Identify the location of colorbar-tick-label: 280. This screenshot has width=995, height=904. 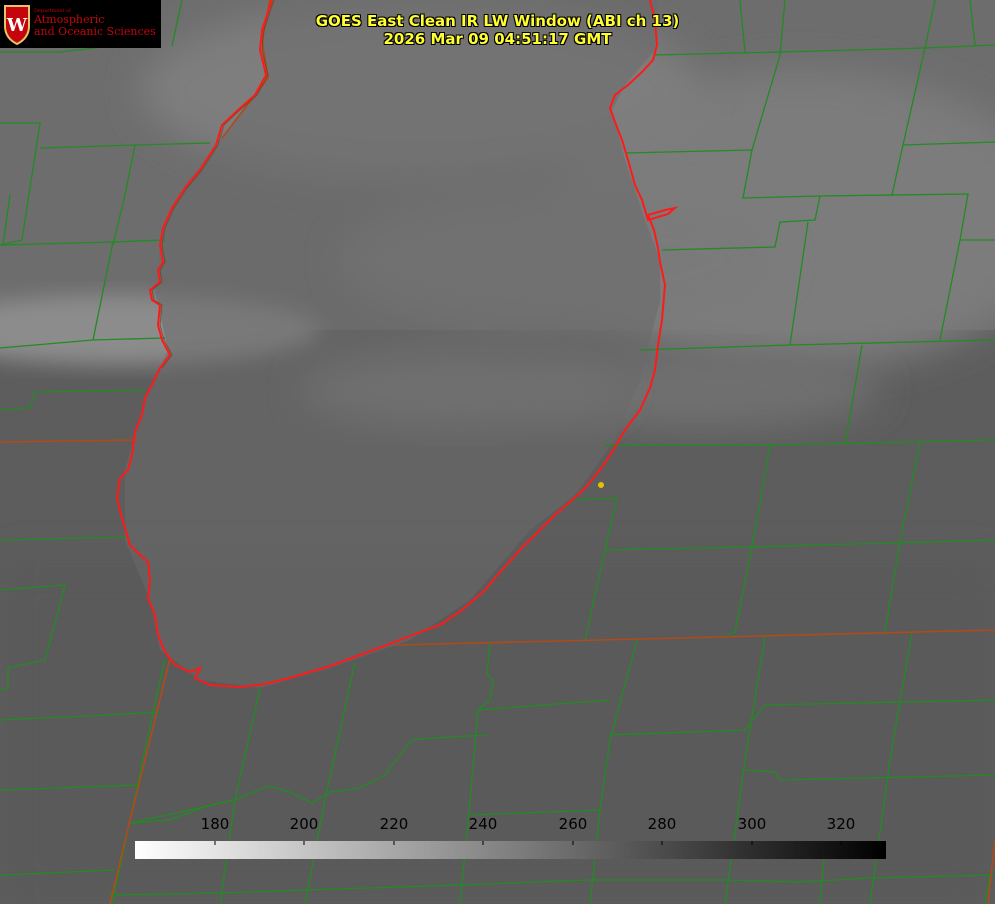
(662, 824).